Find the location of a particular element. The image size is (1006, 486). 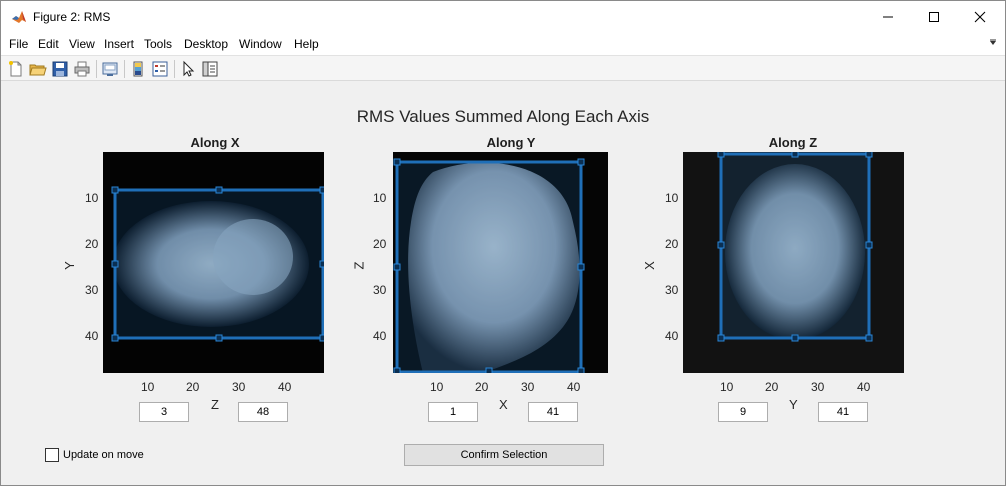

min-y-input: 9 is located at coordinates (743, 412).